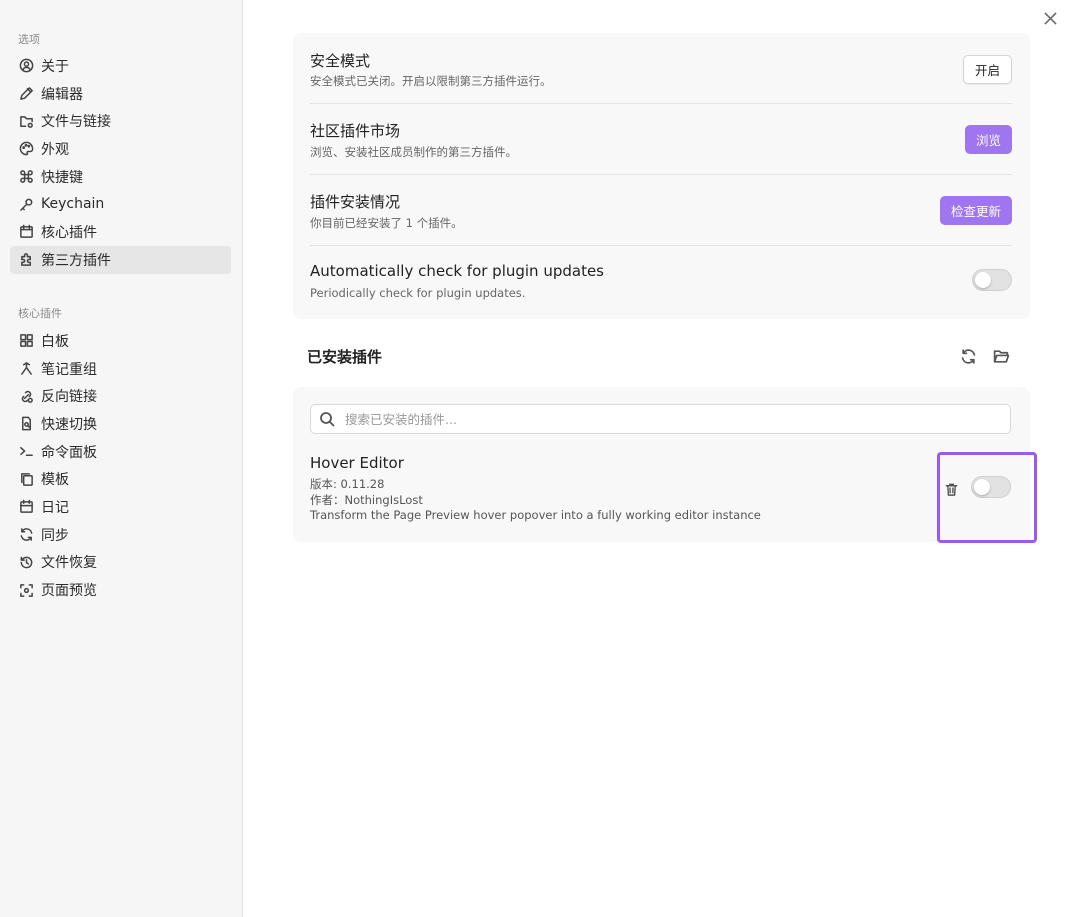  What do you see at coordinates (62, 177) in the screenshot?
I see `sidebar-item-label: 快捷键` at bounding box center [62, 177].